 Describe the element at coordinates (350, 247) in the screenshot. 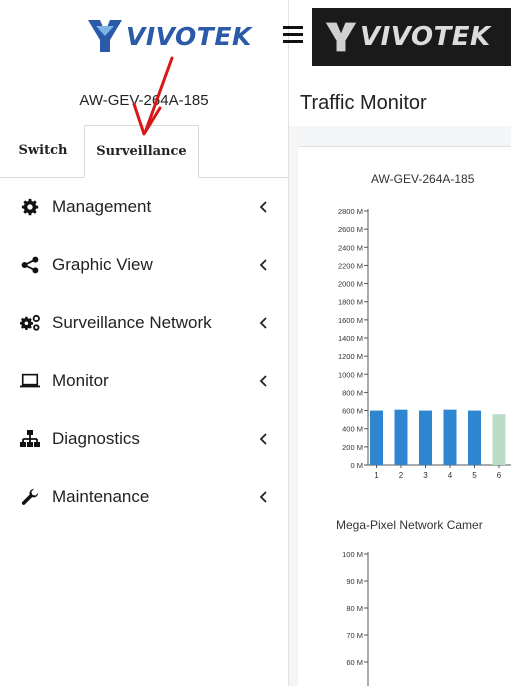

I see `y-tick-label: 2400 M` at that location.